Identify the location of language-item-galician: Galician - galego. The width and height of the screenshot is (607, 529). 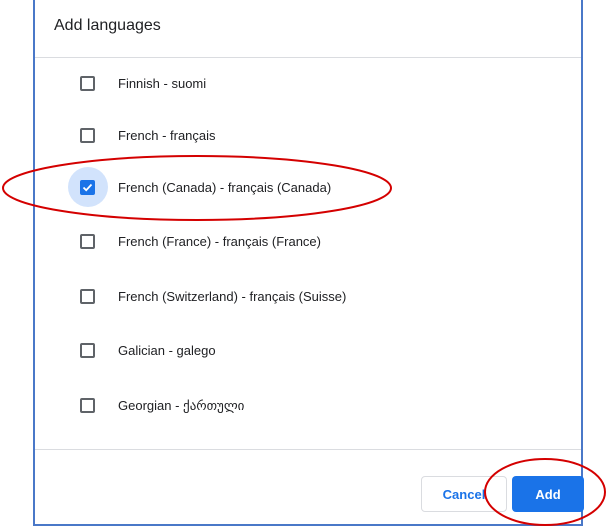
(308, 351).